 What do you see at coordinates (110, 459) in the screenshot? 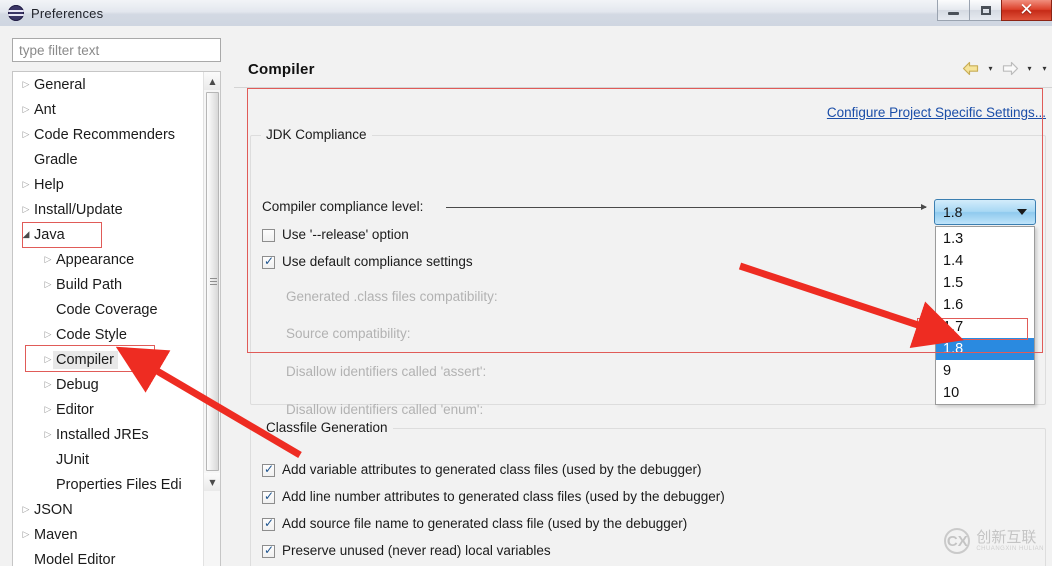
I see `tree-item-junit: JUnit` at bounding box center [110, 459].